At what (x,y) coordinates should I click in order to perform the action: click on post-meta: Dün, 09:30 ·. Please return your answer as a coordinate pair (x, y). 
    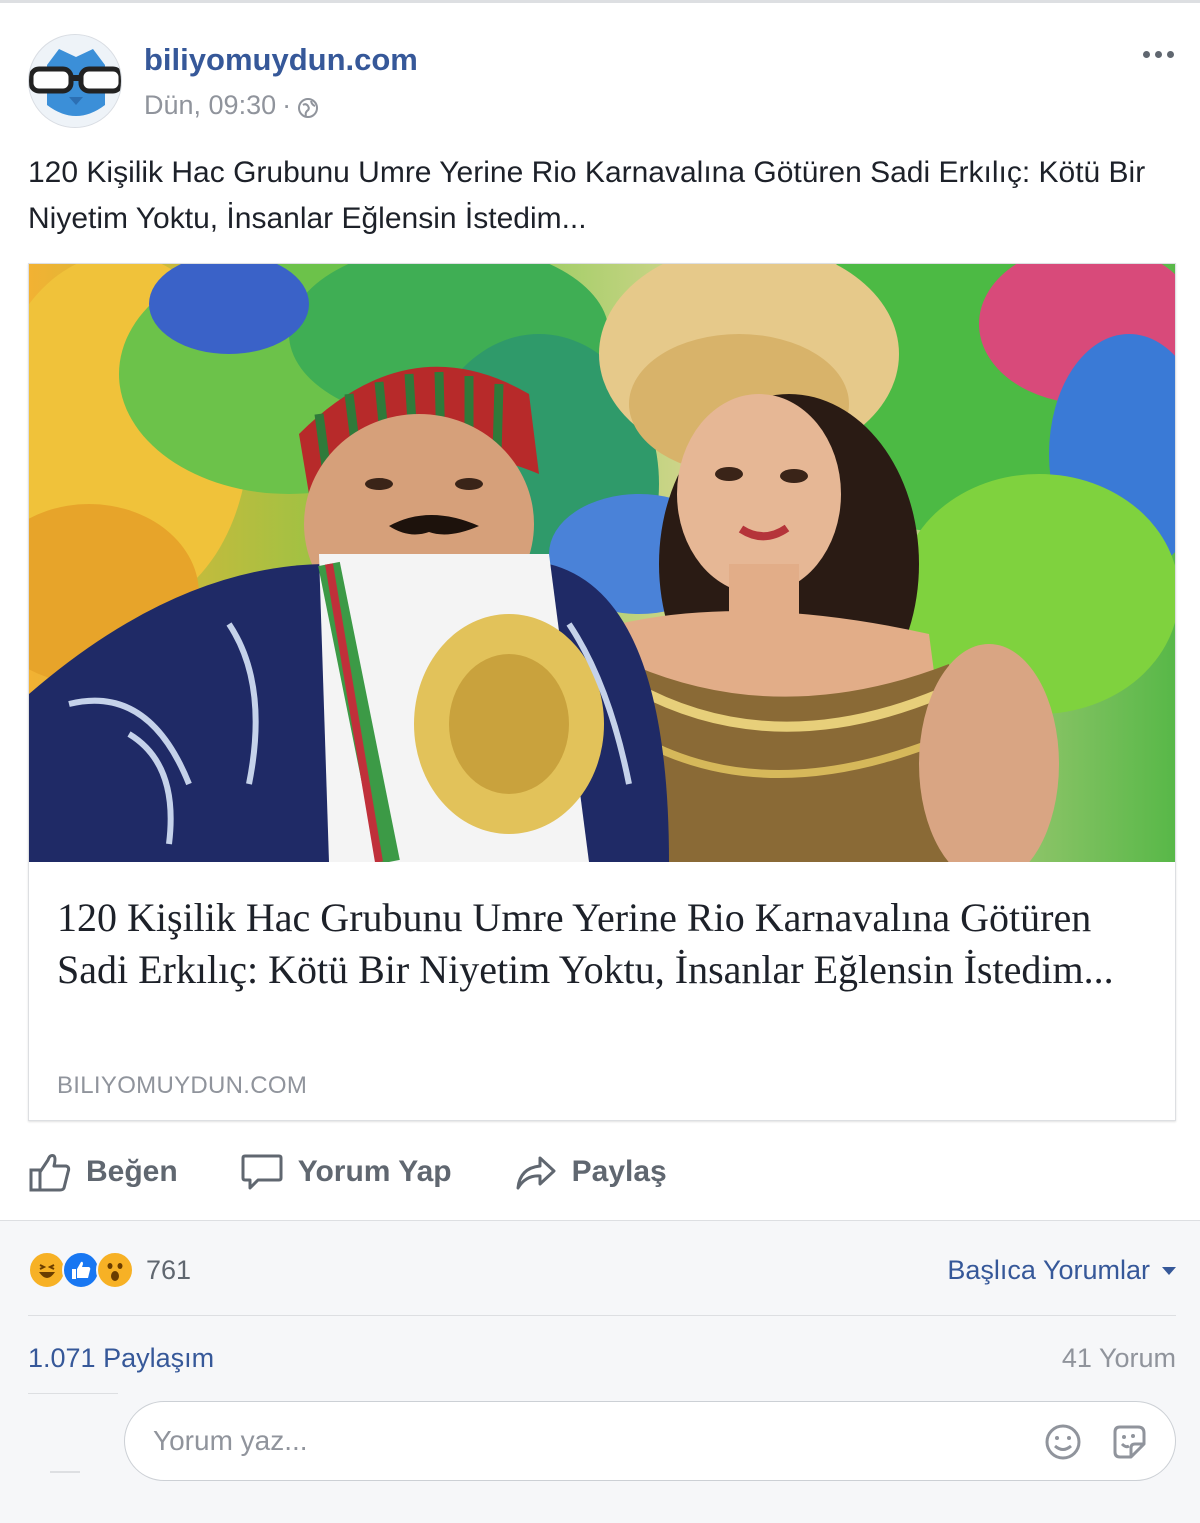
    Looking at the image, I should click on (231, 105).